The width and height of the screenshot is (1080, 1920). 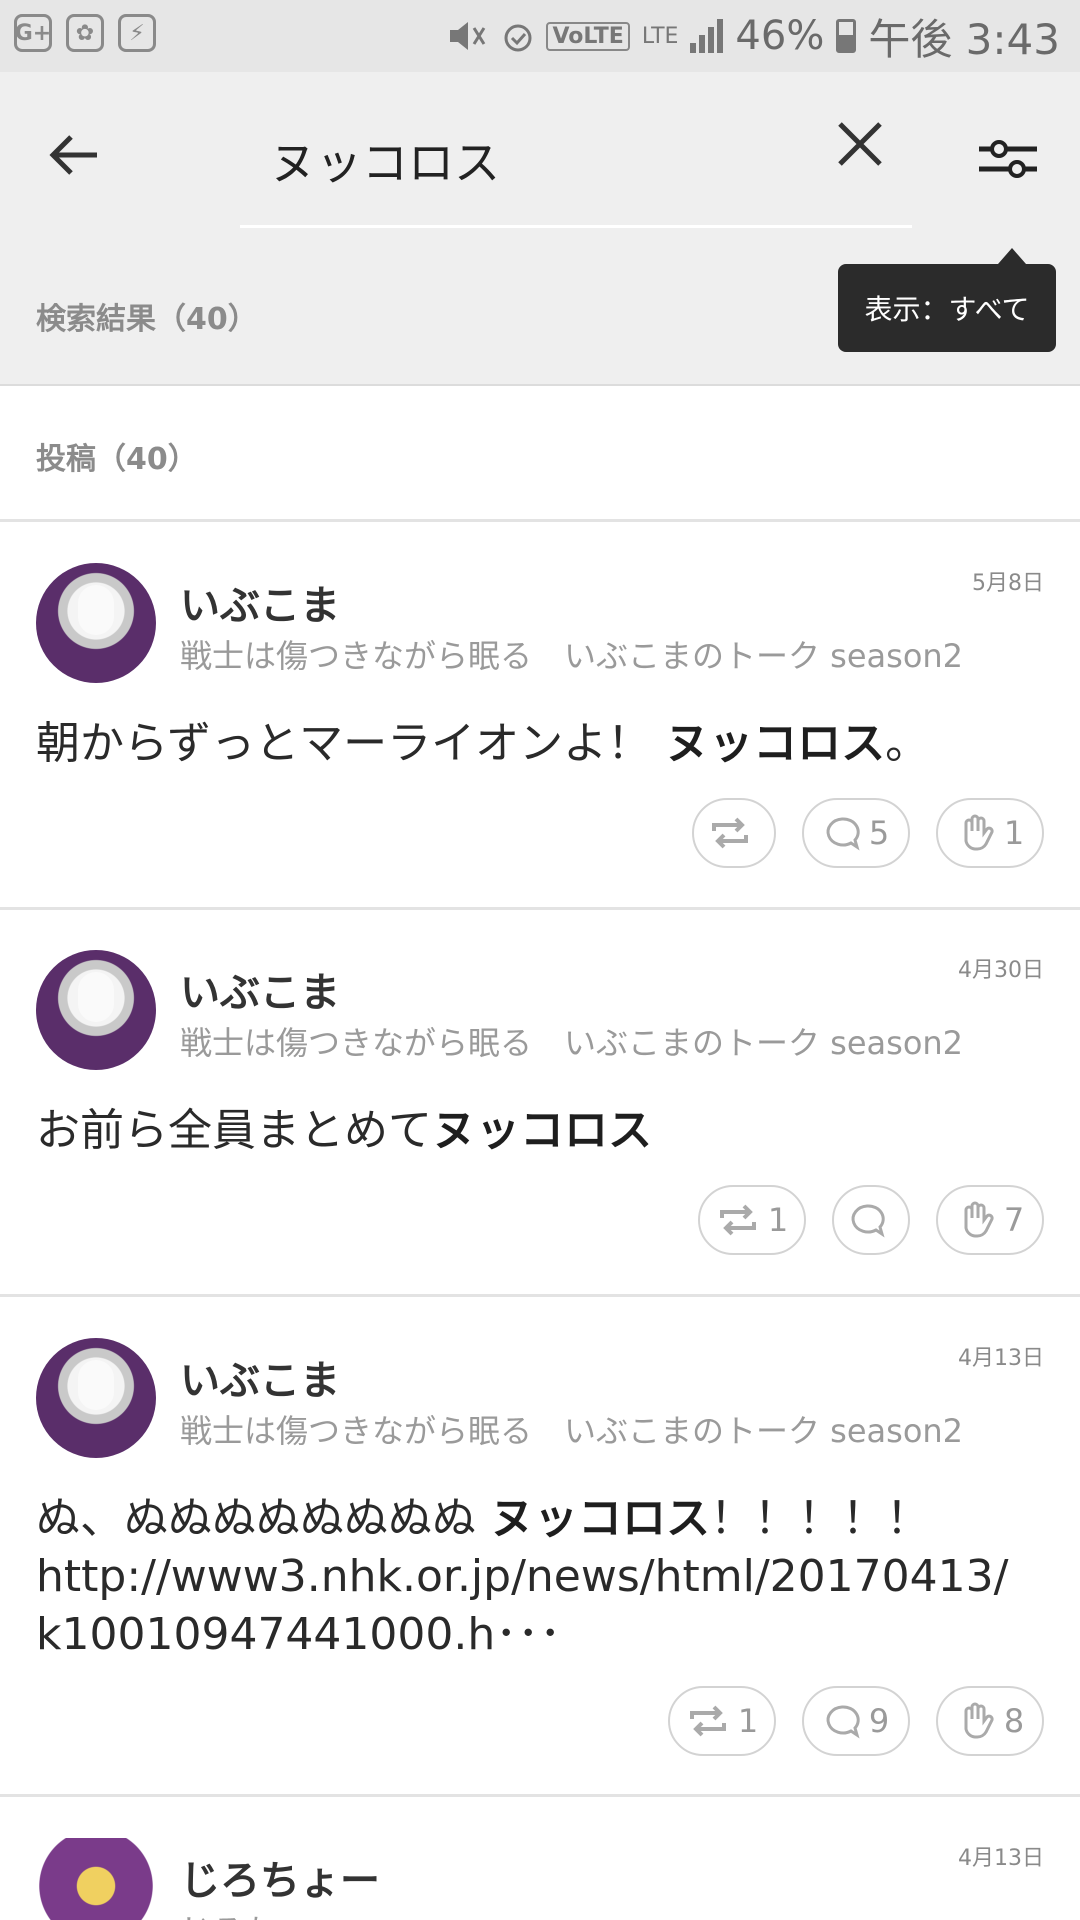 I want to click on rotate-icon: ⚡, so click(x=137, y=33).